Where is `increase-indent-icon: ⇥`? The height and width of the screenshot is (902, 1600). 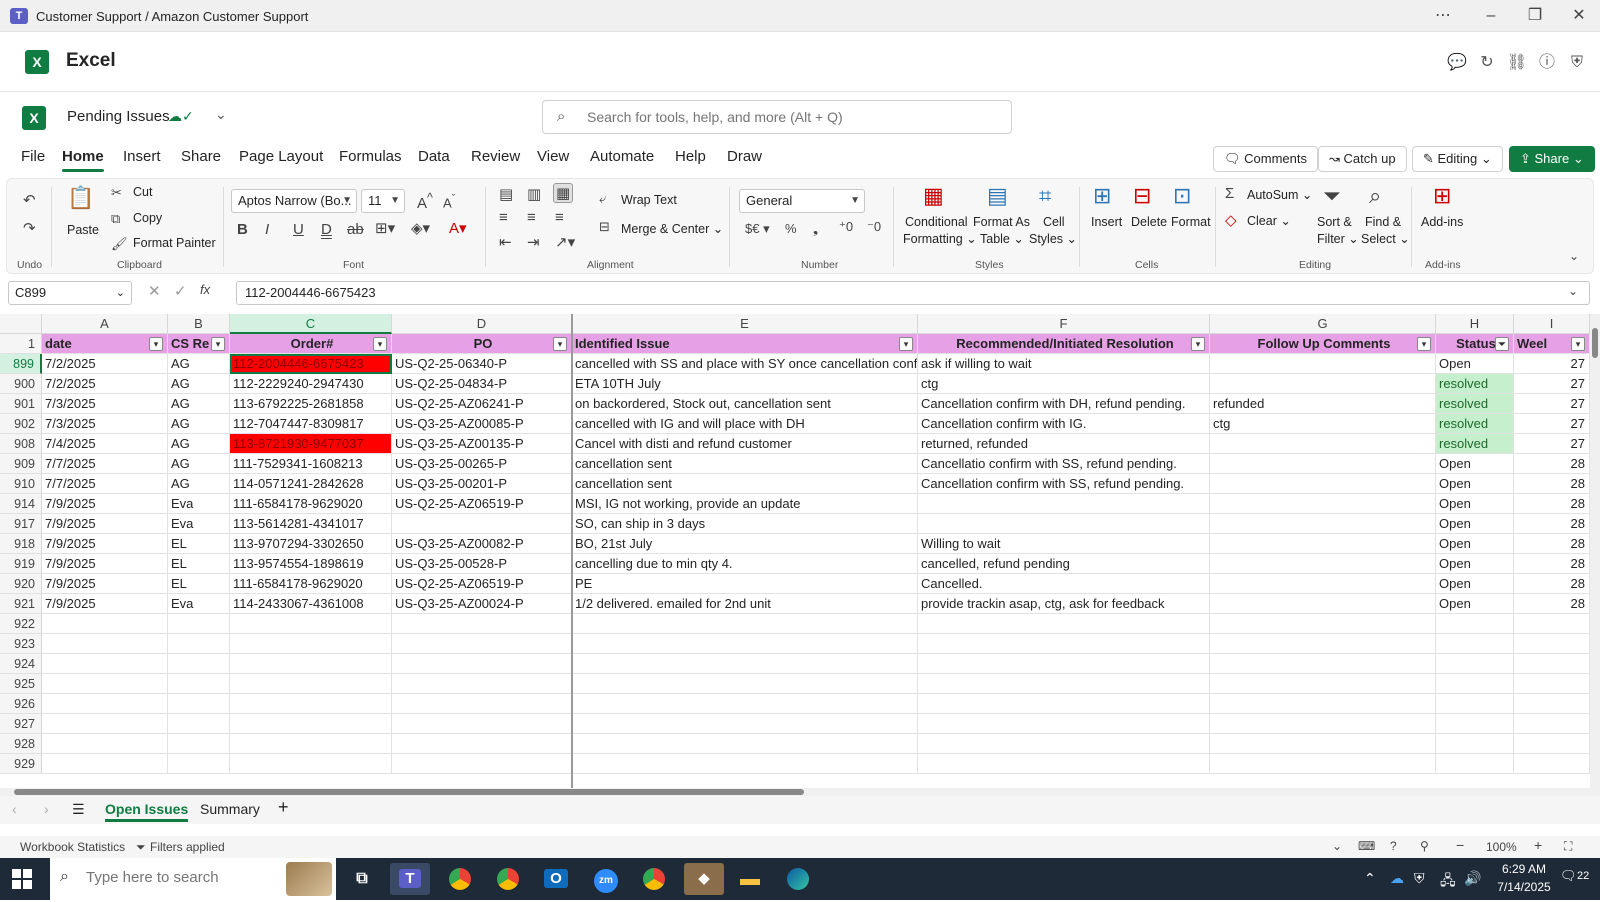
increase-indent-icon: ⇥ is located at coordinates (533, 242).